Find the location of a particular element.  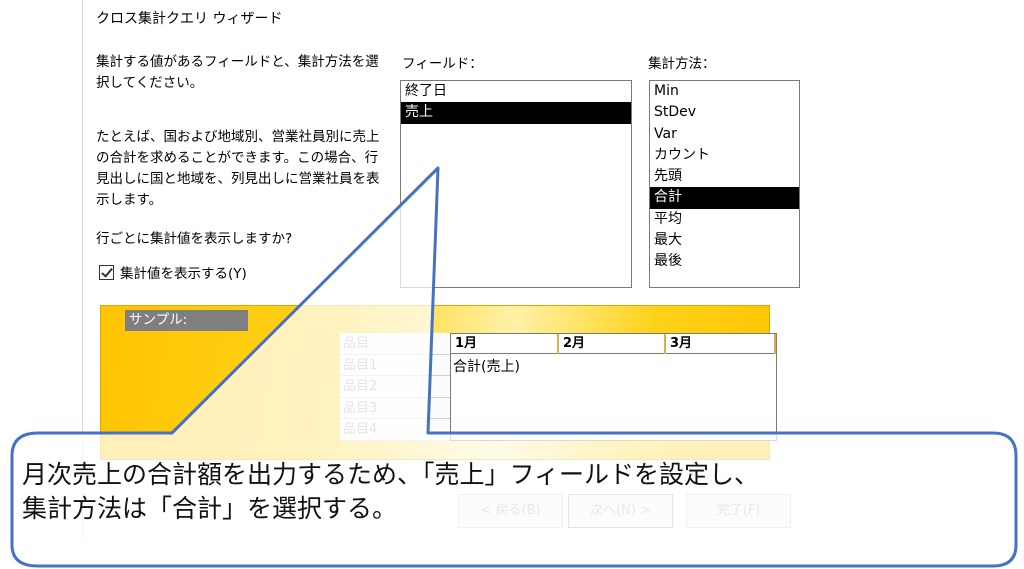

dialog-title: クロス集計クエリ ウィザード is located at coordinates (189, 19).